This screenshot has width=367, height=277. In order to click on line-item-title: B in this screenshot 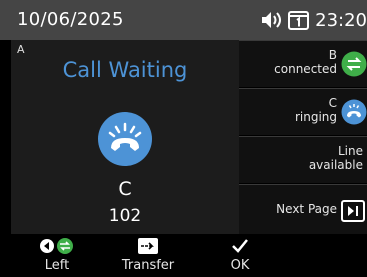, I will do `click(332, 55)`.